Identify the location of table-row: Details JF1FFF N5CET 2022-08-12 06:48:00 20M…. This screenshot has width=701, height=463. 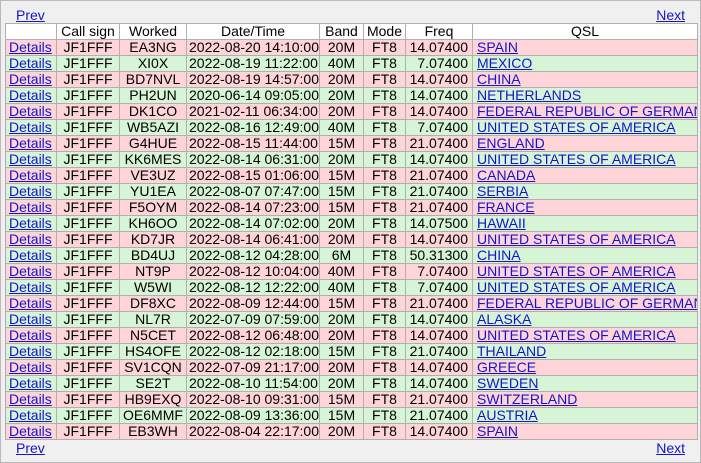
(351, 335).